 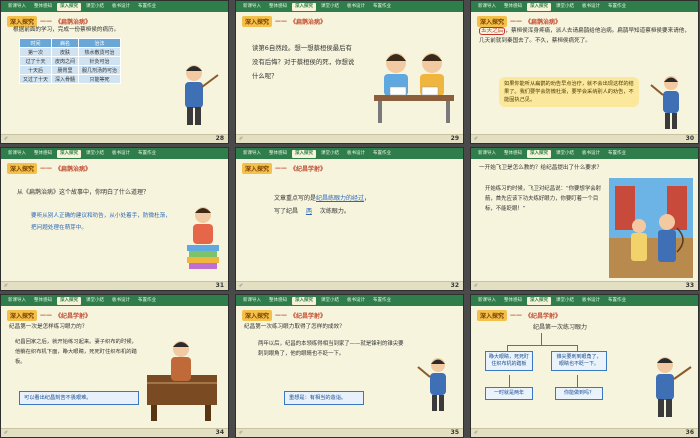 What do you see at coordinates (73, 169) in the screenshot?
I see `section-subtitle: 《扁鹊治病》` at bounding box center [73, 169].